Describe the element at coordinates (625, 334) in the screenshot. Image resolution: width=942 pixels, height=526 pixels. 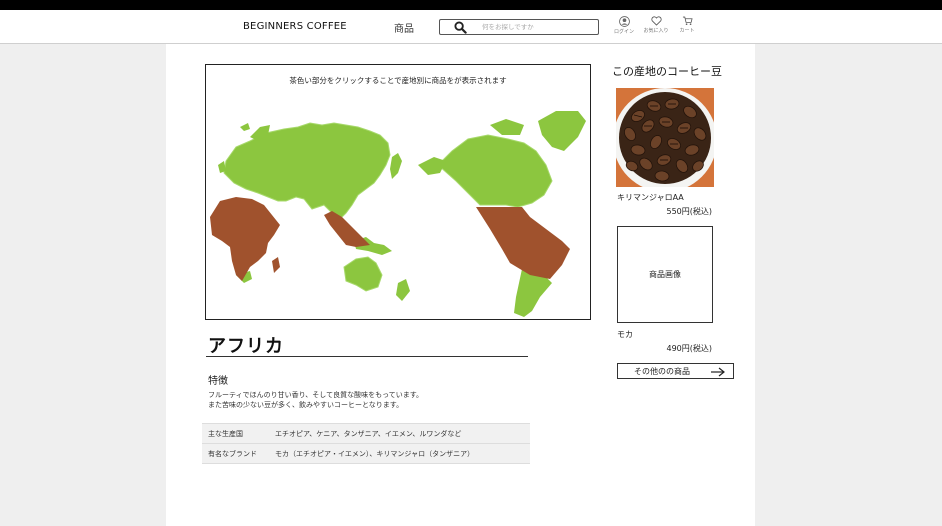
I see `product-name-mocha: モカ` at that location.